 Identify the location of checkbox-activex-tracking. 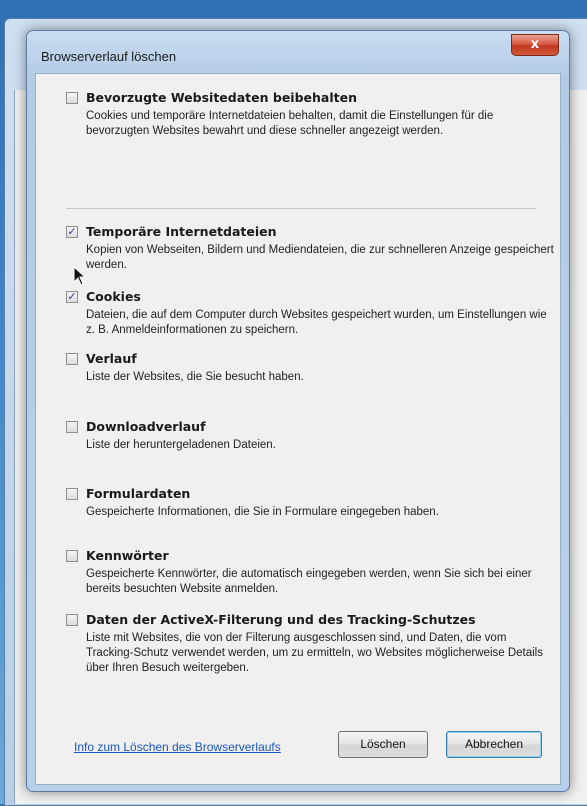
(72, 620).